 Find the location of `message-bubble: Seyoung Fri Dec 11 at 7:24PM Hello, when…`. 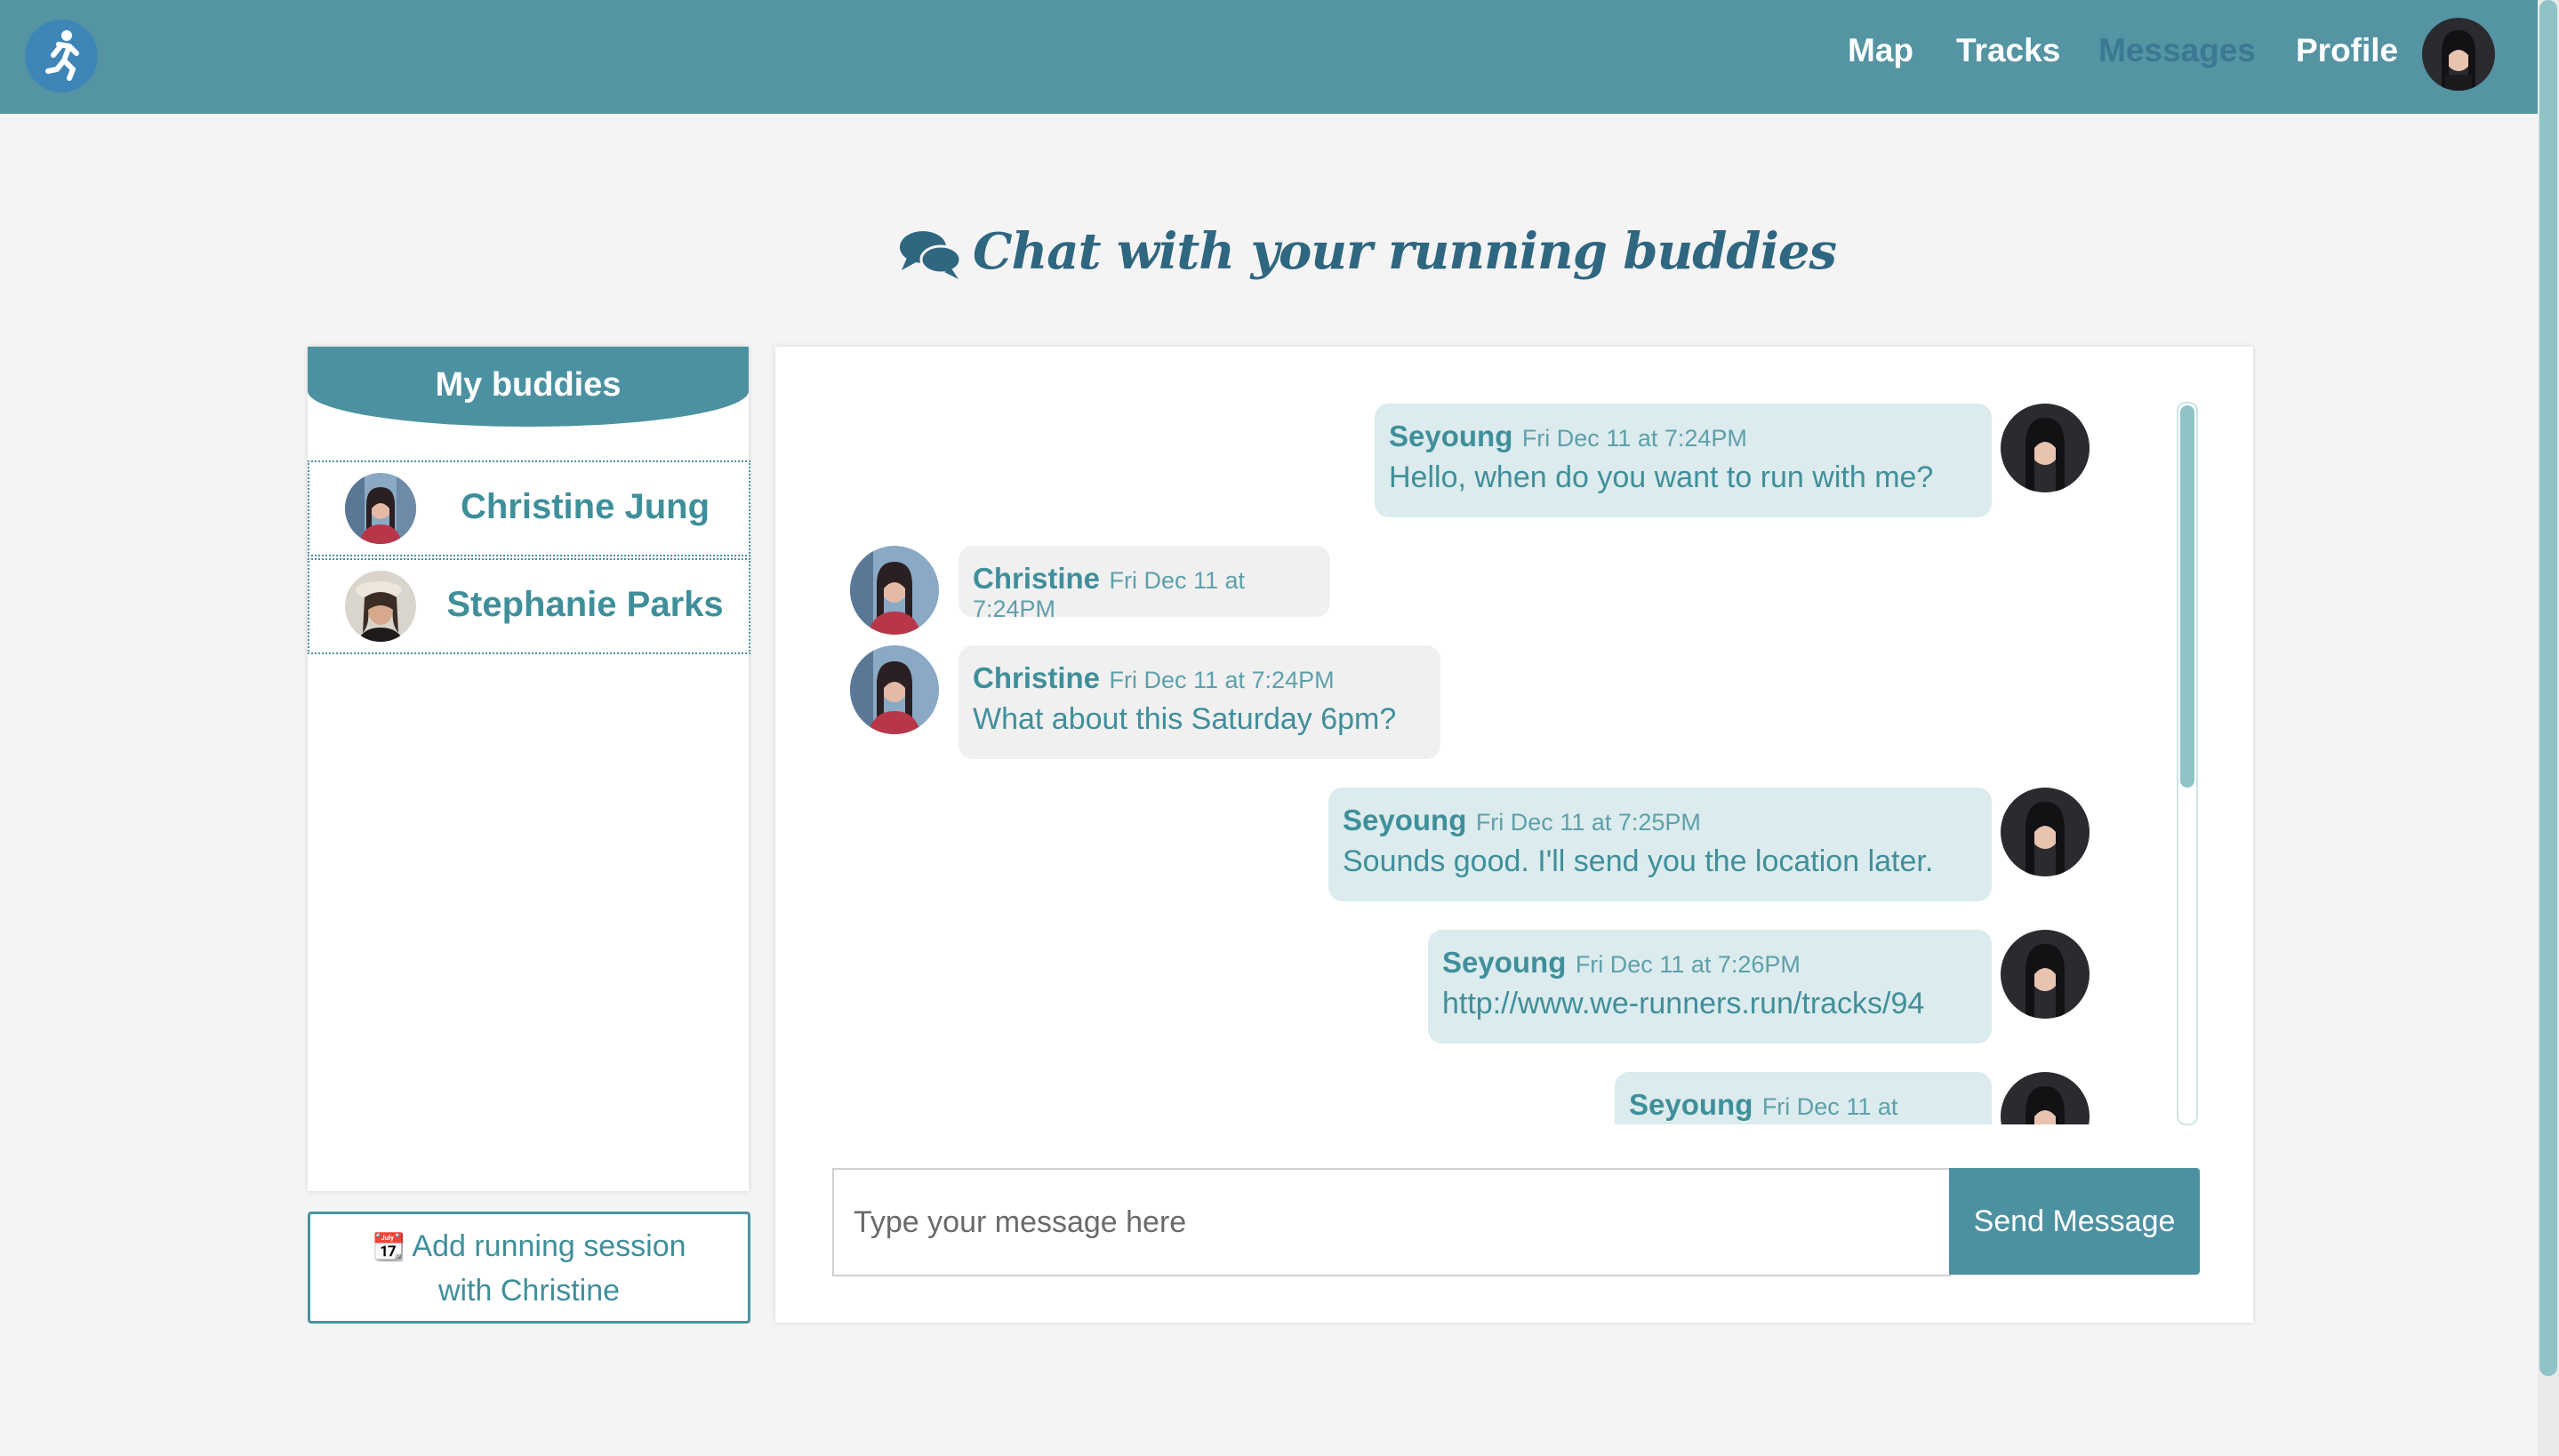

message-bubble: Seyoung Fri Dec 11 at 7:24PM Hello, when… is located at coordinates (1683, 460).